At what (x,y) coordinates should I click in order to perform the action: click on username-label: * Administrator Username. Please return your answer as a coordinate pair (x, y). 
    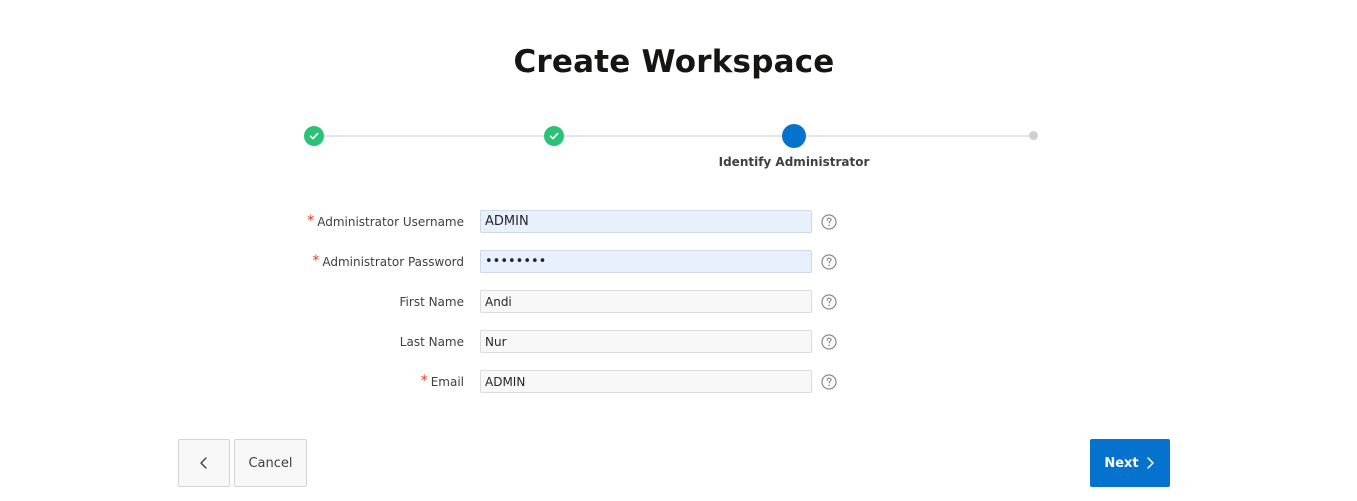
    Looking at the image, I should click on (385, 221).